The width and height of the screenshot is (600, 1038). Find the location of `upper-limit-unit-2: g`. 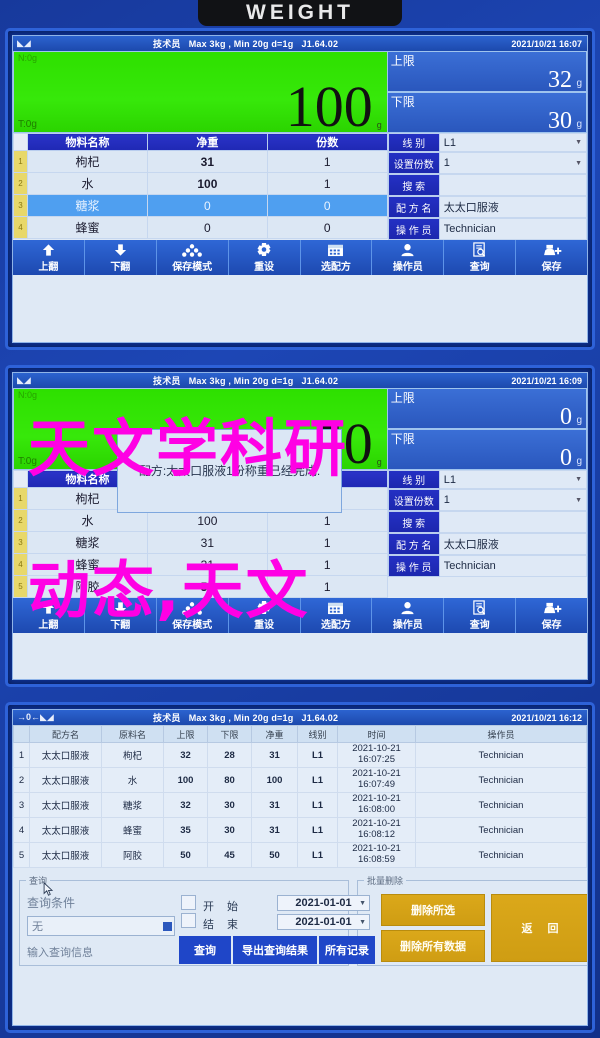

upper-limit-unit-2: g is located at coordinates (579, 420).